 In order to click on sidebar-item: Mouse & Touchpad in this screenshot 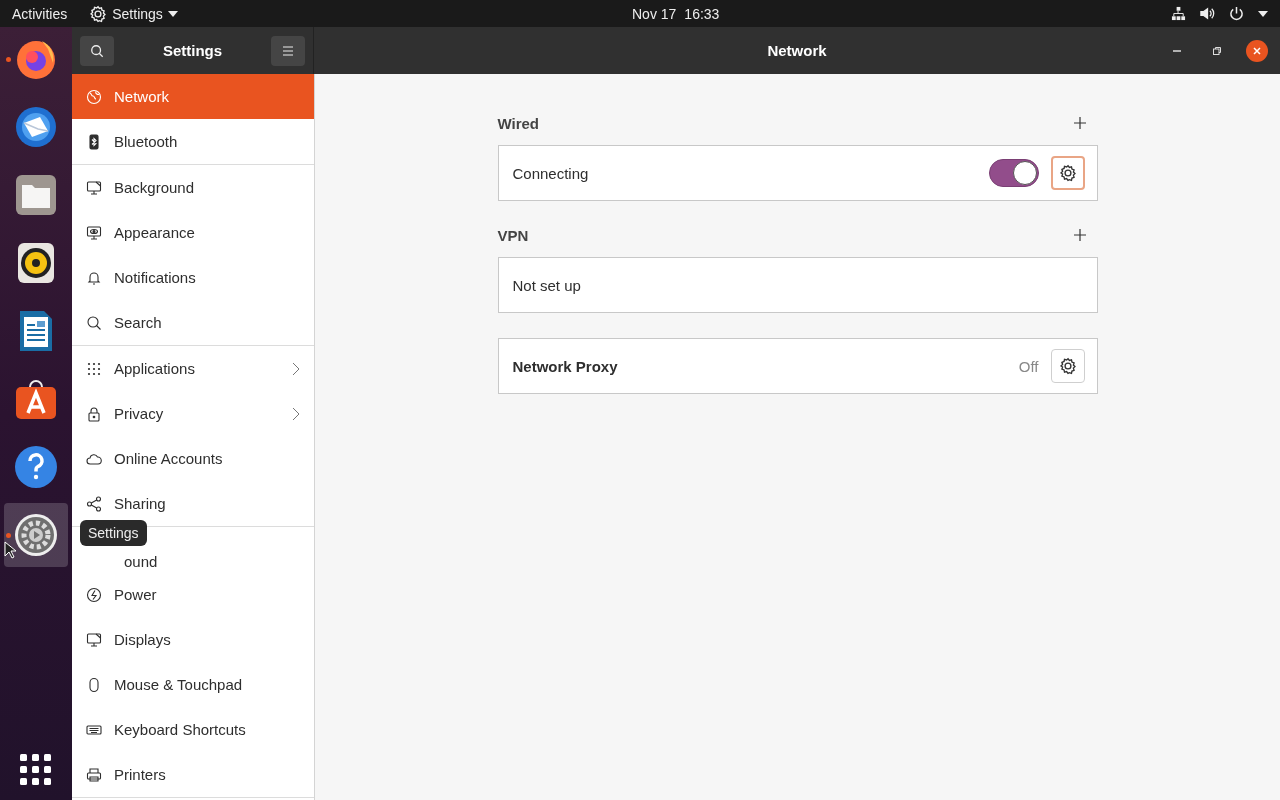, I will do `click(193, 684)`.